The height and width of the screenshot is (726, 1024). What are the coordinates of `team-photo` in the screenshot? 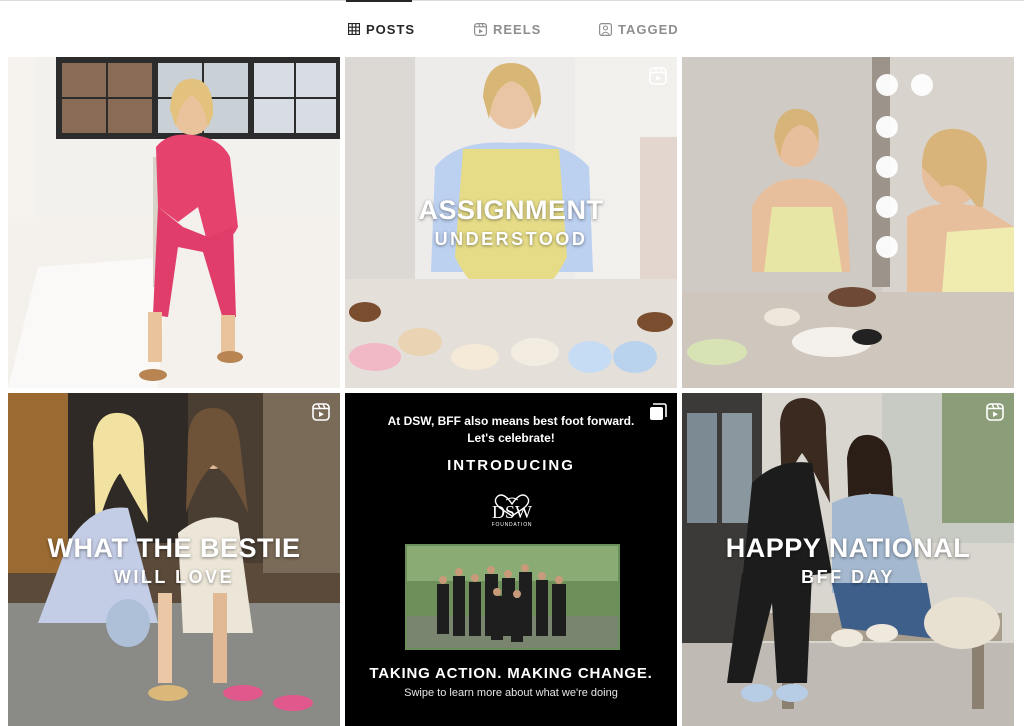 It's located at (512, 597).